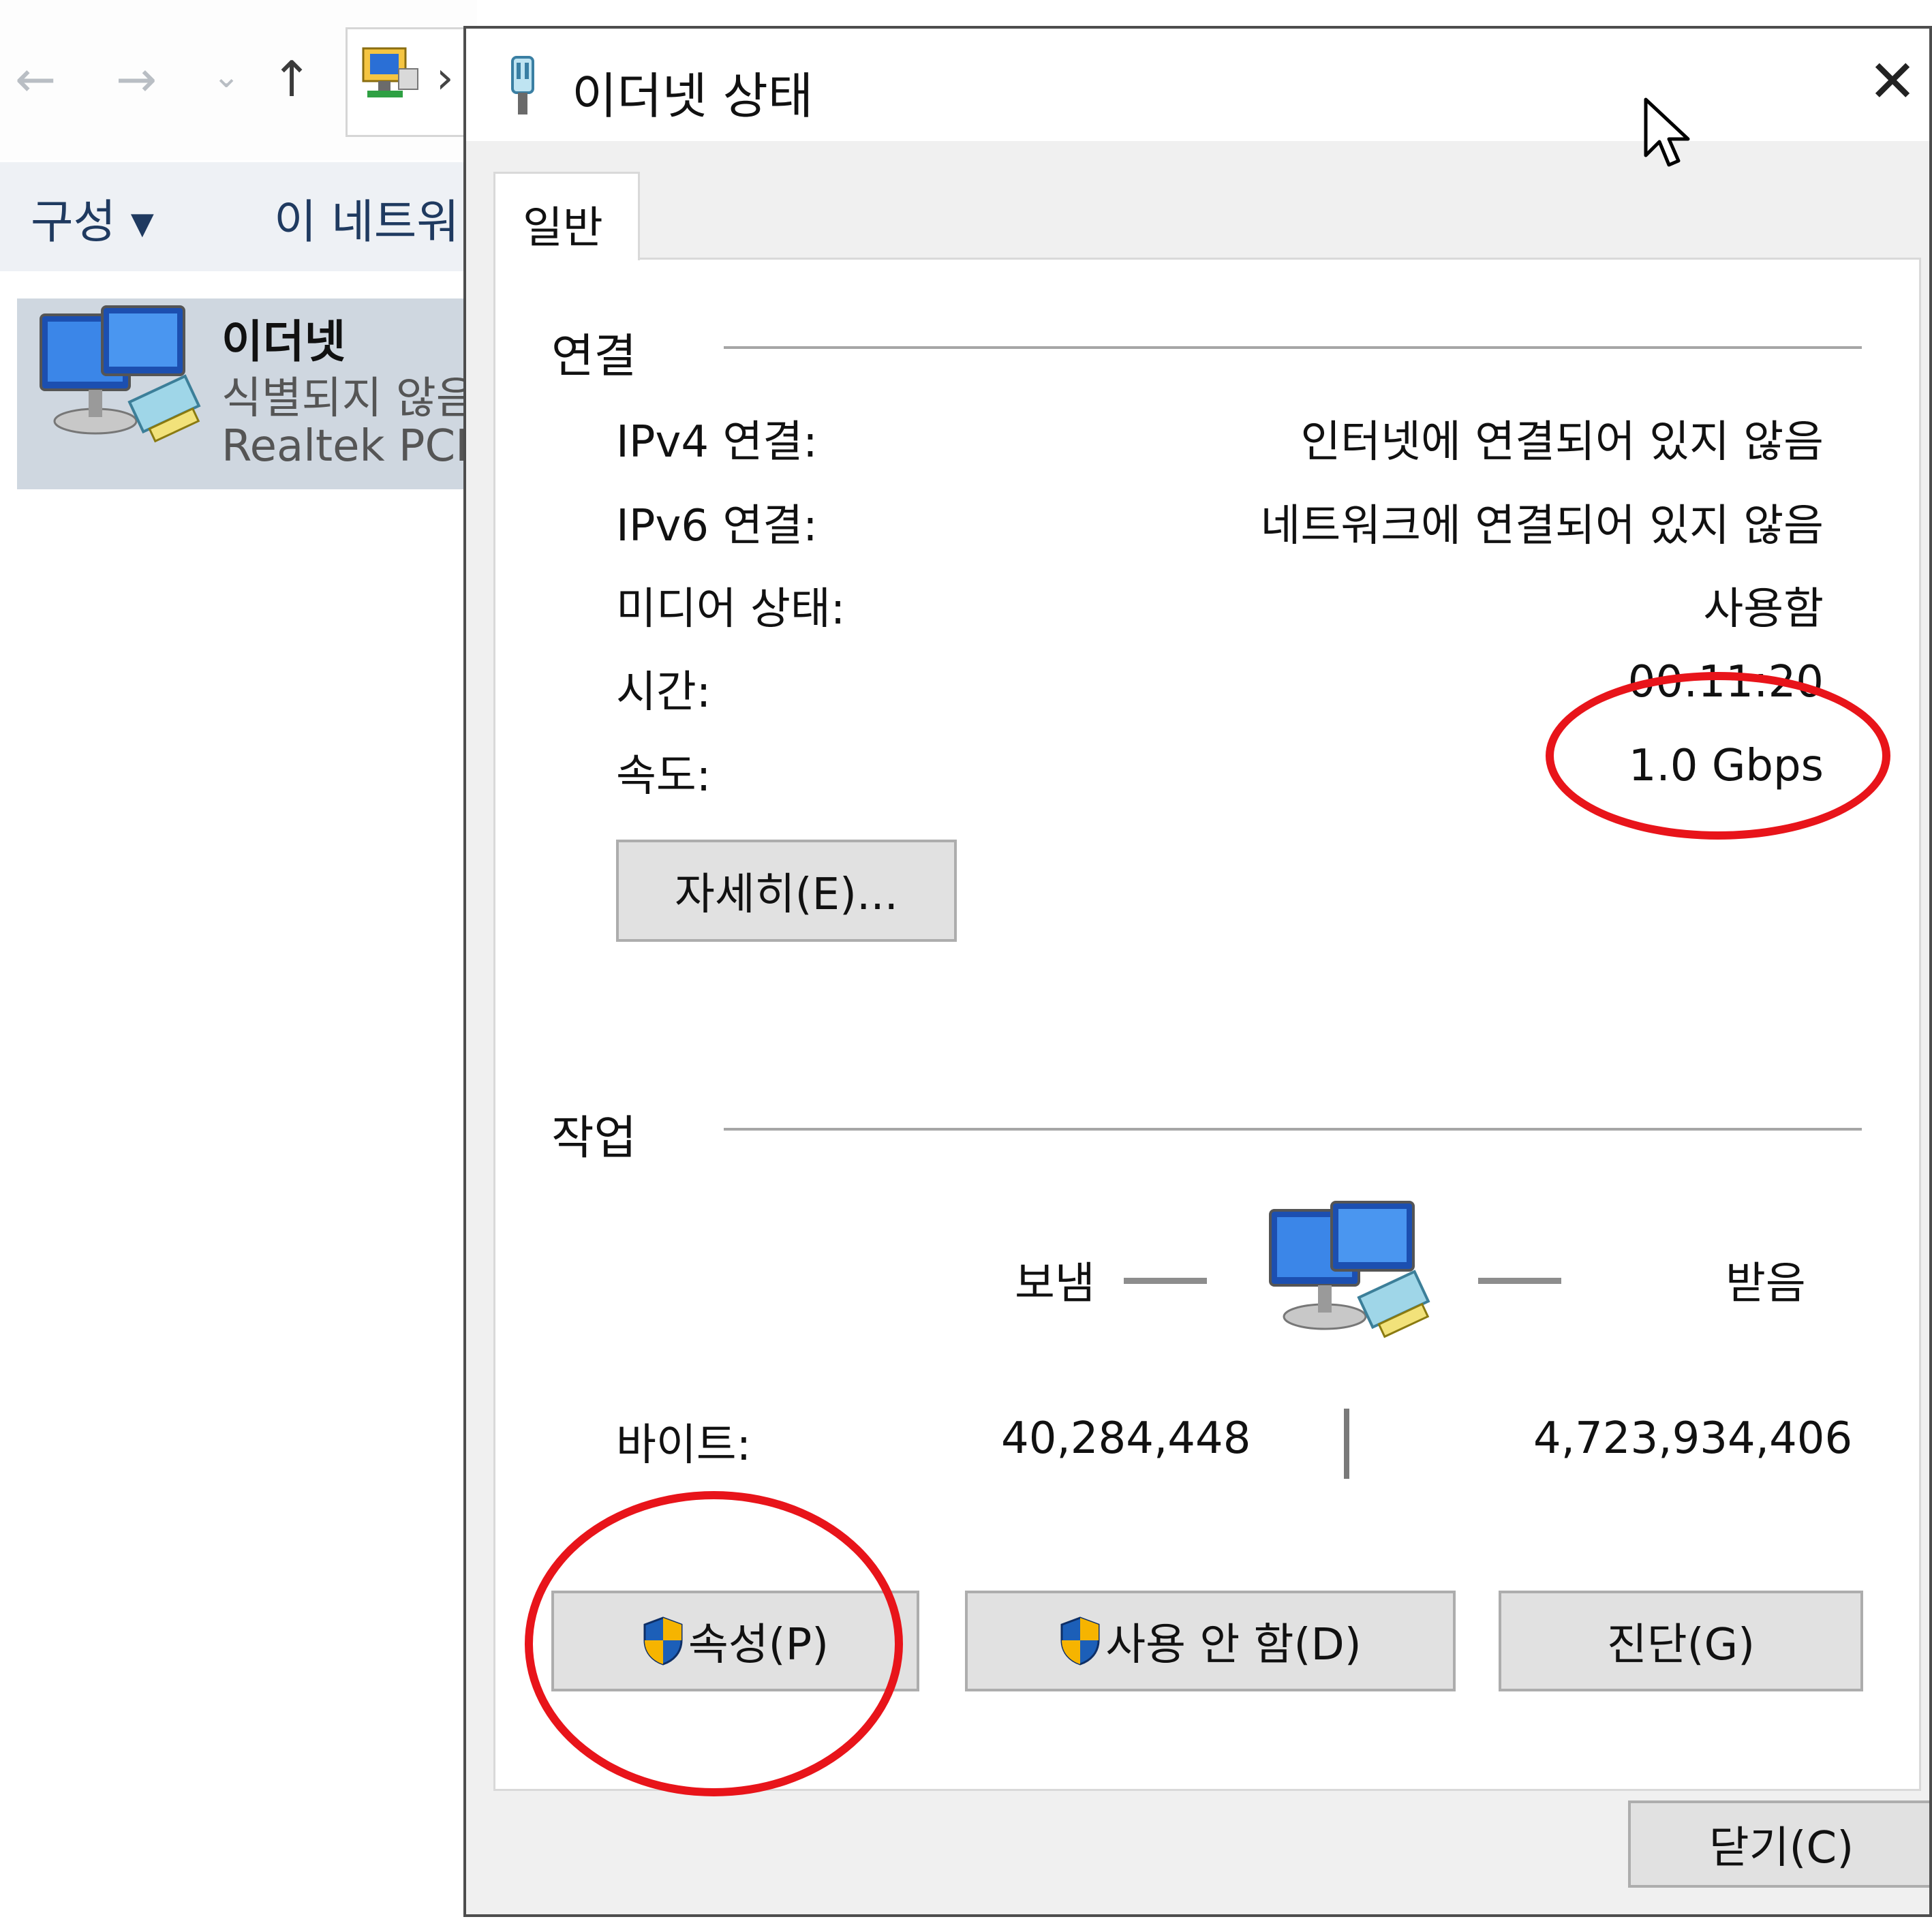 The image size is (1932, 1932). Describe the element at coordinates (1197, 98) in the screenshot. I see `title-bar: 이더넷 상태 ✕` at that location.